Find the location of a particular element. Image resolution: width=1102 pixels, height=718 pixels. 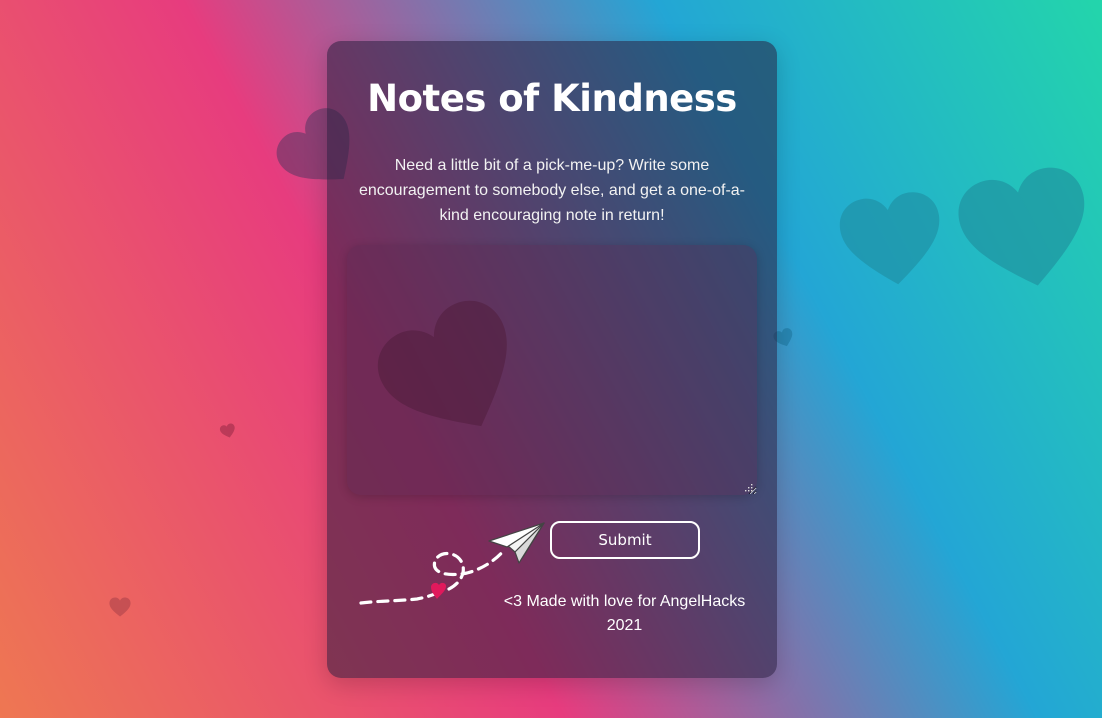

footer-text: <3 Made with love for AngelHacks 2021 is located at coordinates (624, 613).